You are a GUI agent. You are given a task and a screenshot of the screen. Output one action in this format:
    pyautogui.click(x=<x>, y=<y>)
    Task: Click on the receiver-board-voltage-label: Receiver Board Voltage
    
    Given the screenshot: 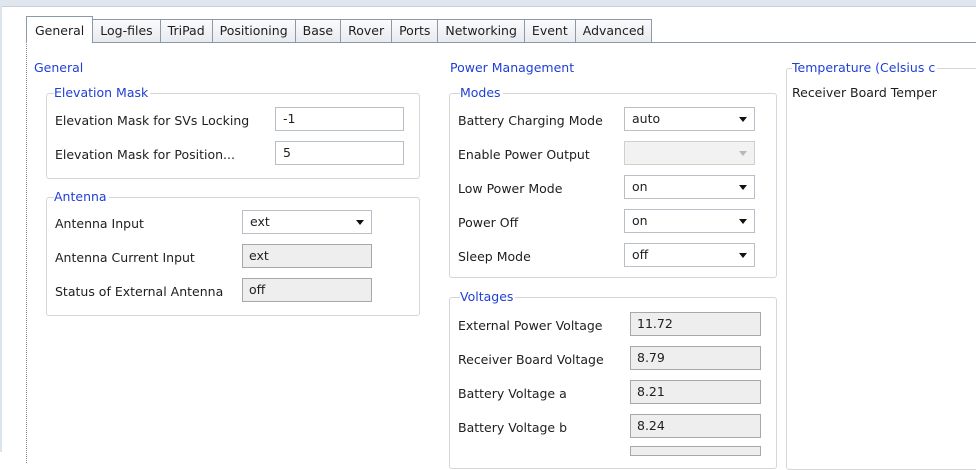 What is the action you would take?
    pyautogui.click(x=531, y=359)
    